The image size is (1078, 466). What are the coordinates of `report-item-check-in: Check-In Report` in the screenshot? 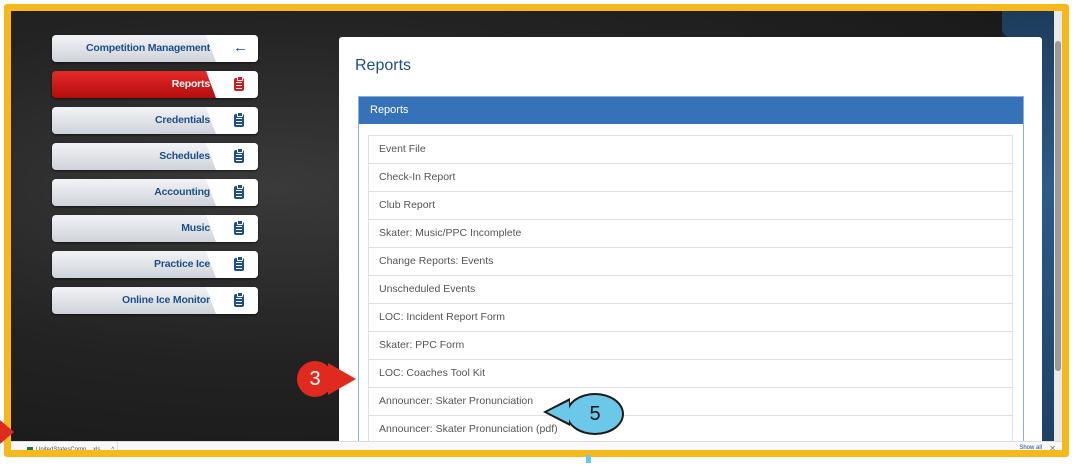 It's located at (690, 178).